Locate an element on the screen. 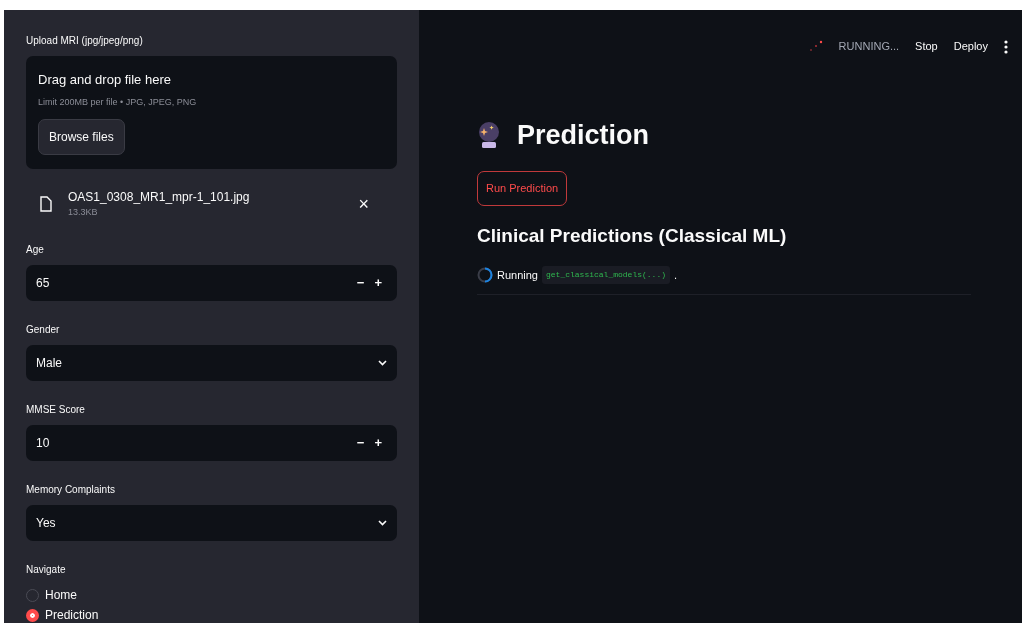  field-label: Gender is located at coordinates (43, 330).